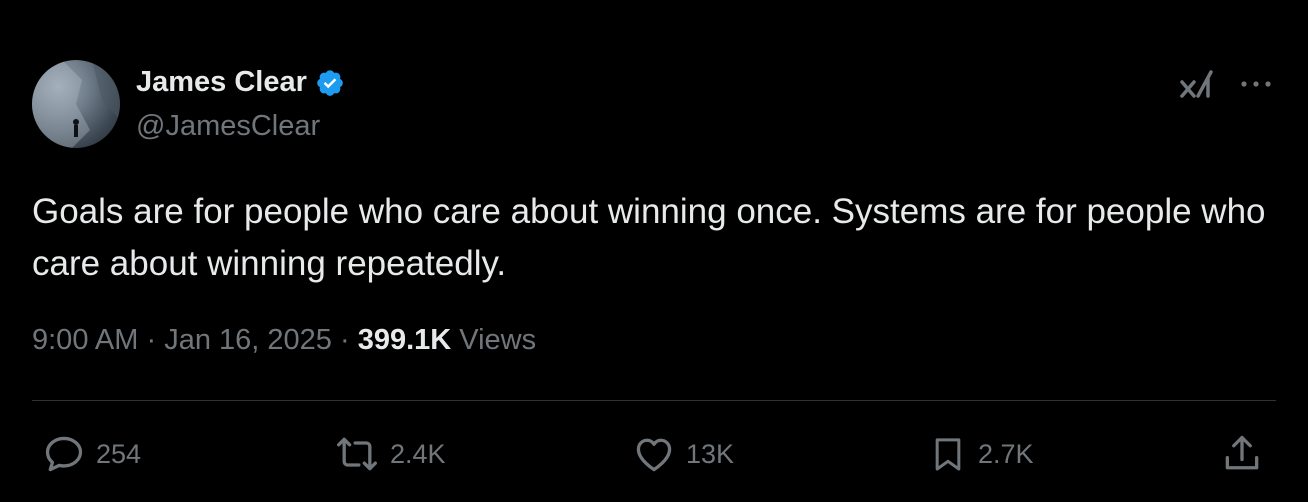  Describe the element at coordinates (654, 400) in the screenshot. I see `divider` at that location.